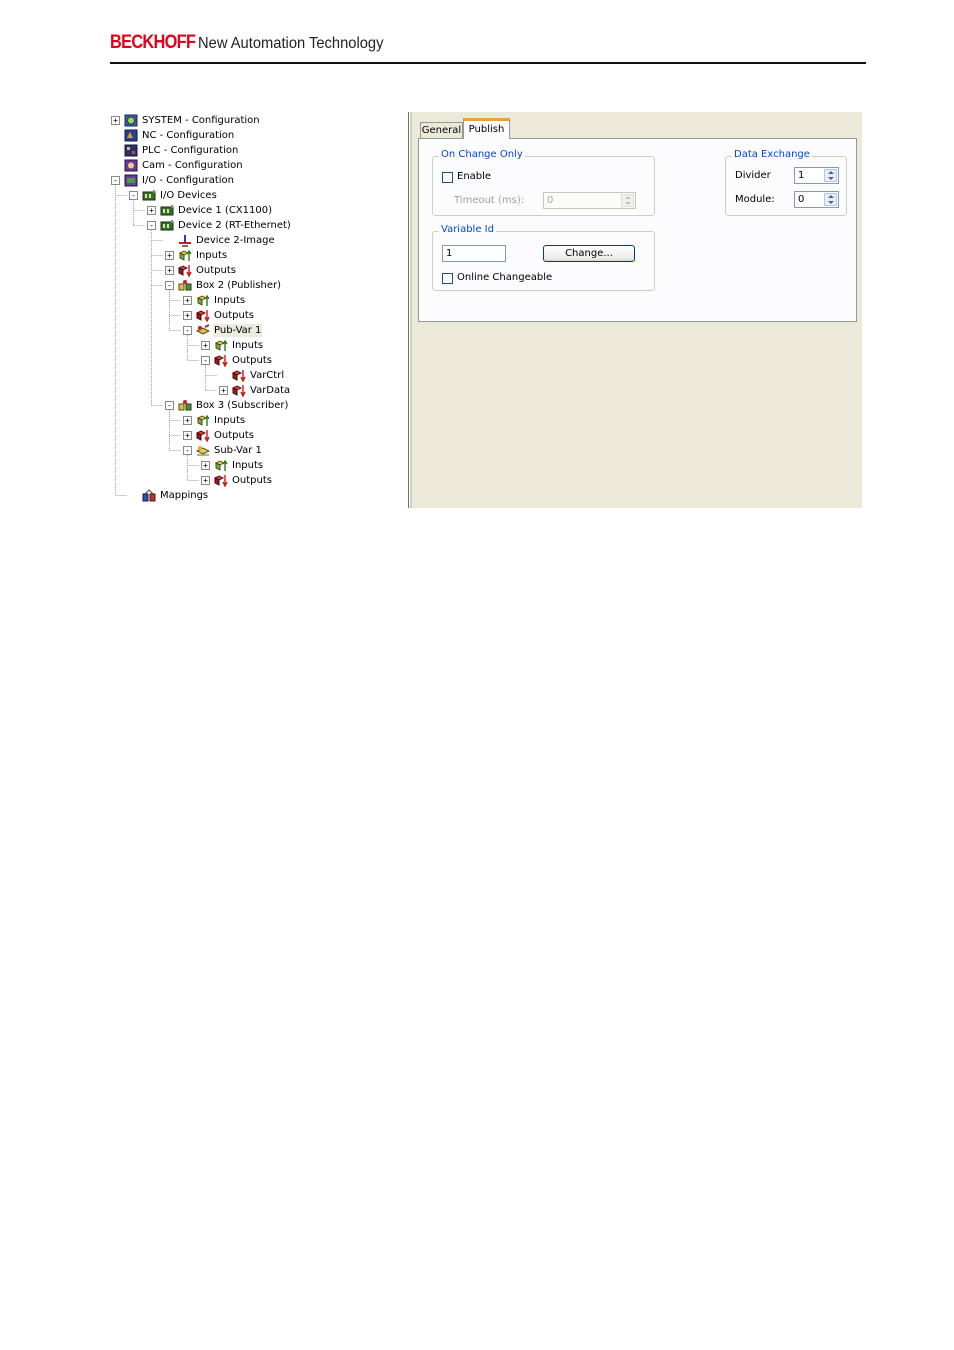  I want to click on box-icon, so click(185, 285).